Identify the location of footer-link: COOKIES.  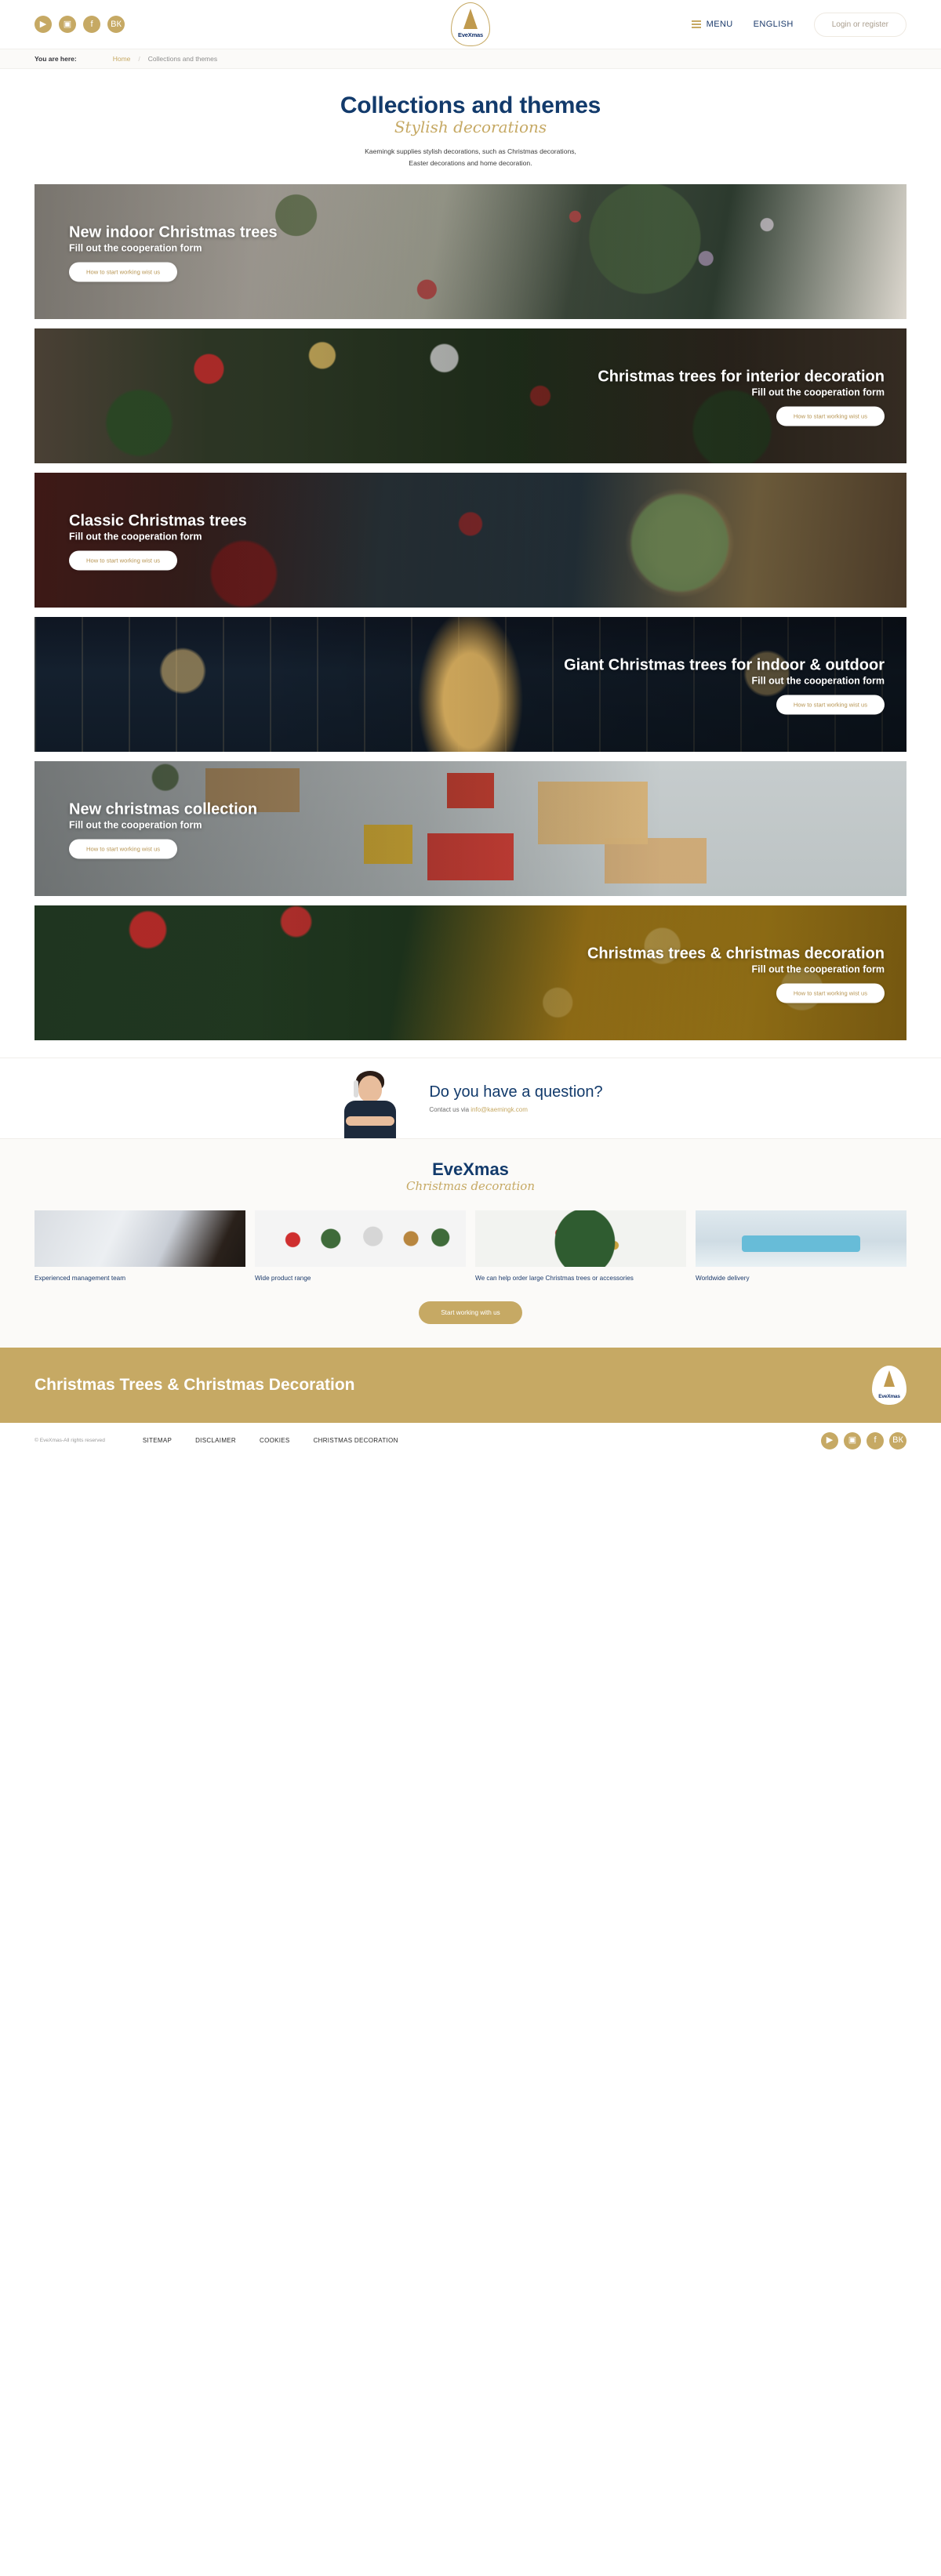
(275, 1441).